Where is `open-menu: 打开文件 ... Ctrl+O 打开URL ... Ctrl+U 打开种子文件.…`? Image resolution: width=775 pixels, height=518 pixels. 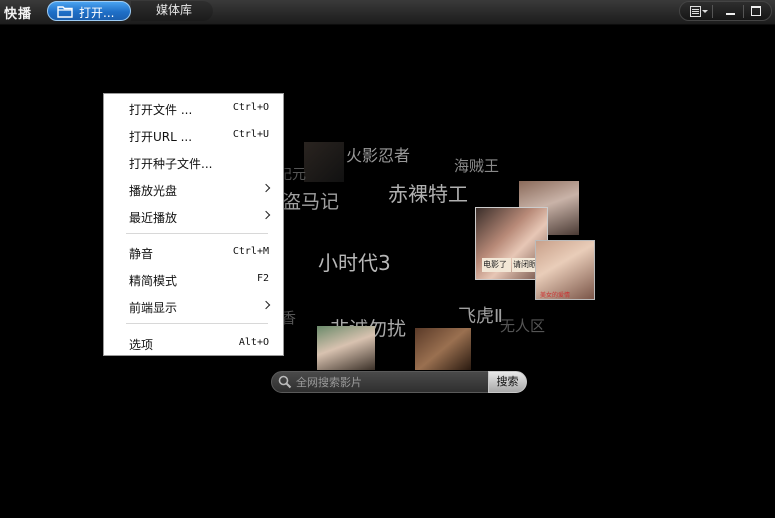 open-menu: 打开文件 ... Ctrl+O 打开URL ... Ctrl+U 打开种子文件.… is located at coordinates (193, 224).